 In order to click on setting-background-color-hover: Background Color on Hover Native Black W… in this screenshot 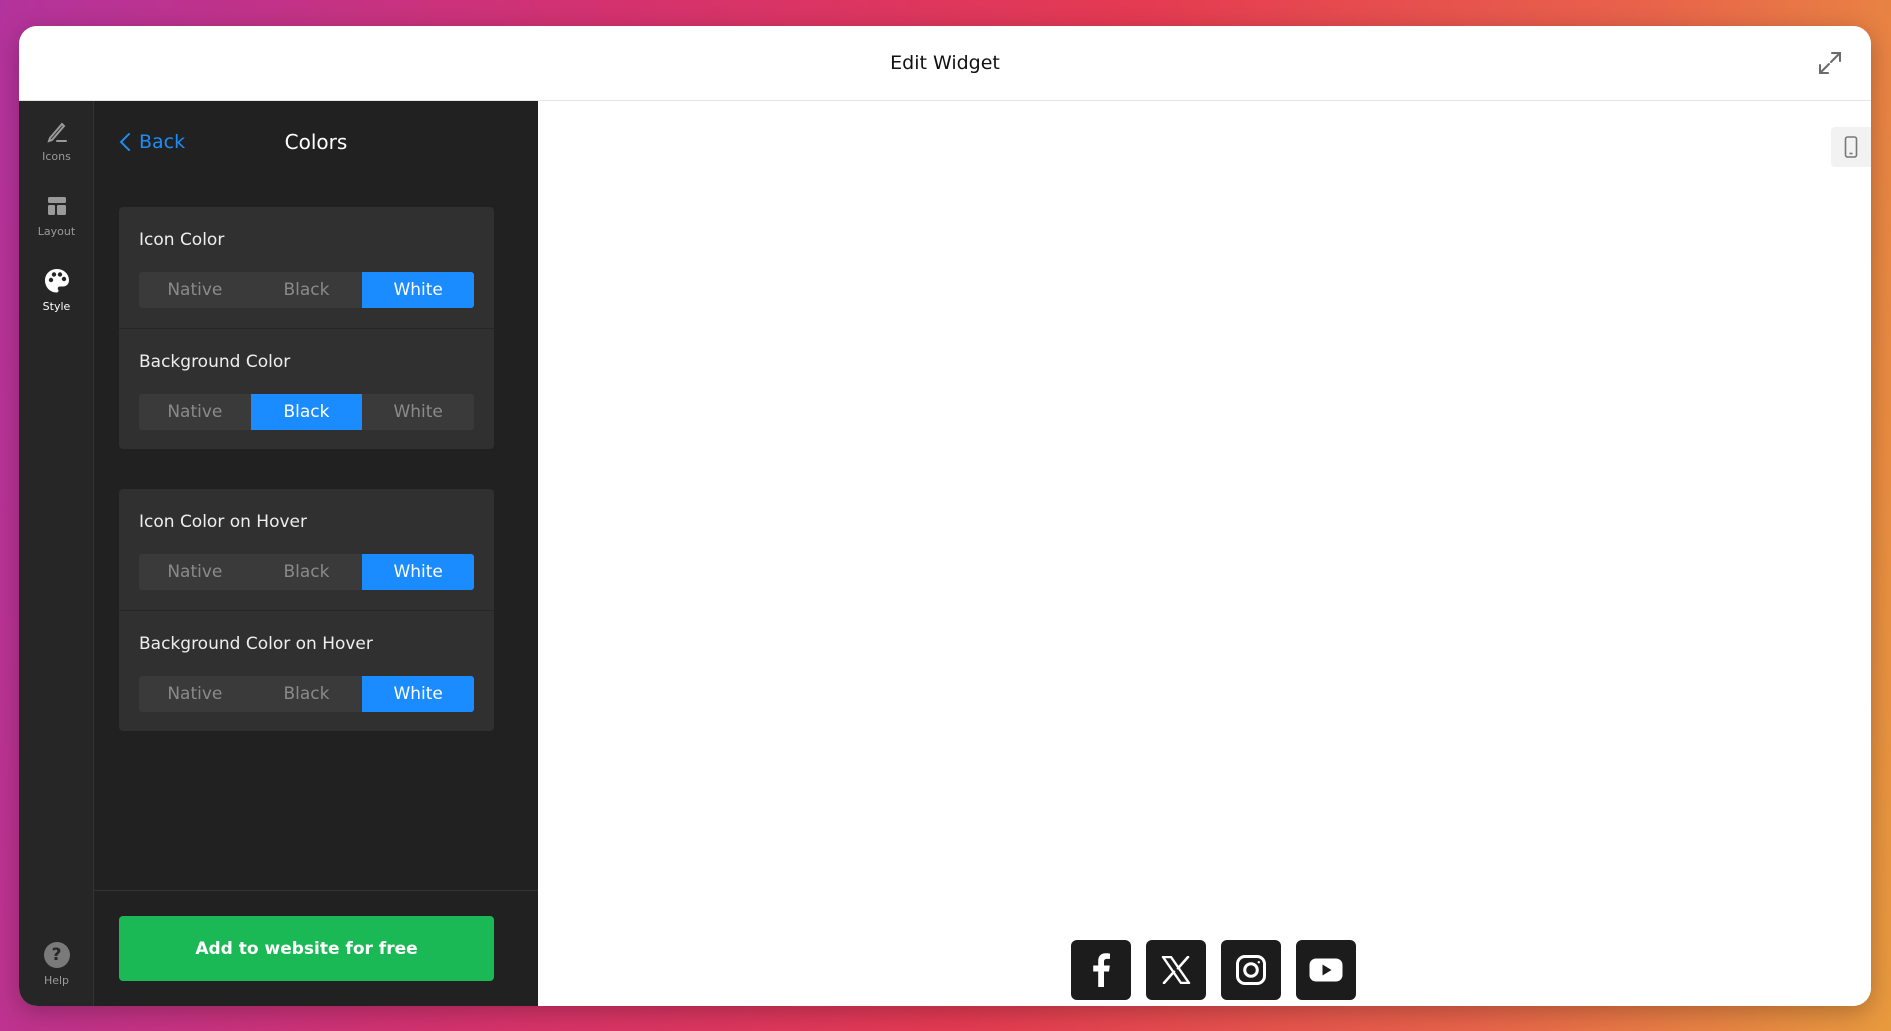, I will do `click(306, 670)`.